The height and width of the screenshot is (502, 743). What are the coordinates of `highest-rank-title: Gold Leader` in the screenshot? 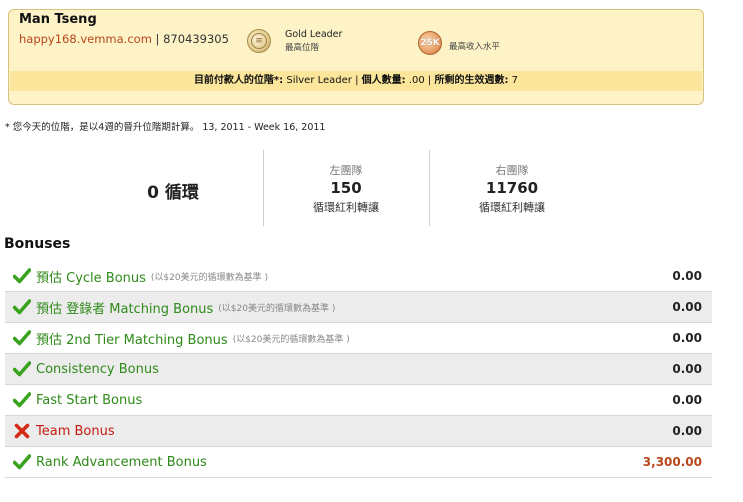 It's located at (314, 34).